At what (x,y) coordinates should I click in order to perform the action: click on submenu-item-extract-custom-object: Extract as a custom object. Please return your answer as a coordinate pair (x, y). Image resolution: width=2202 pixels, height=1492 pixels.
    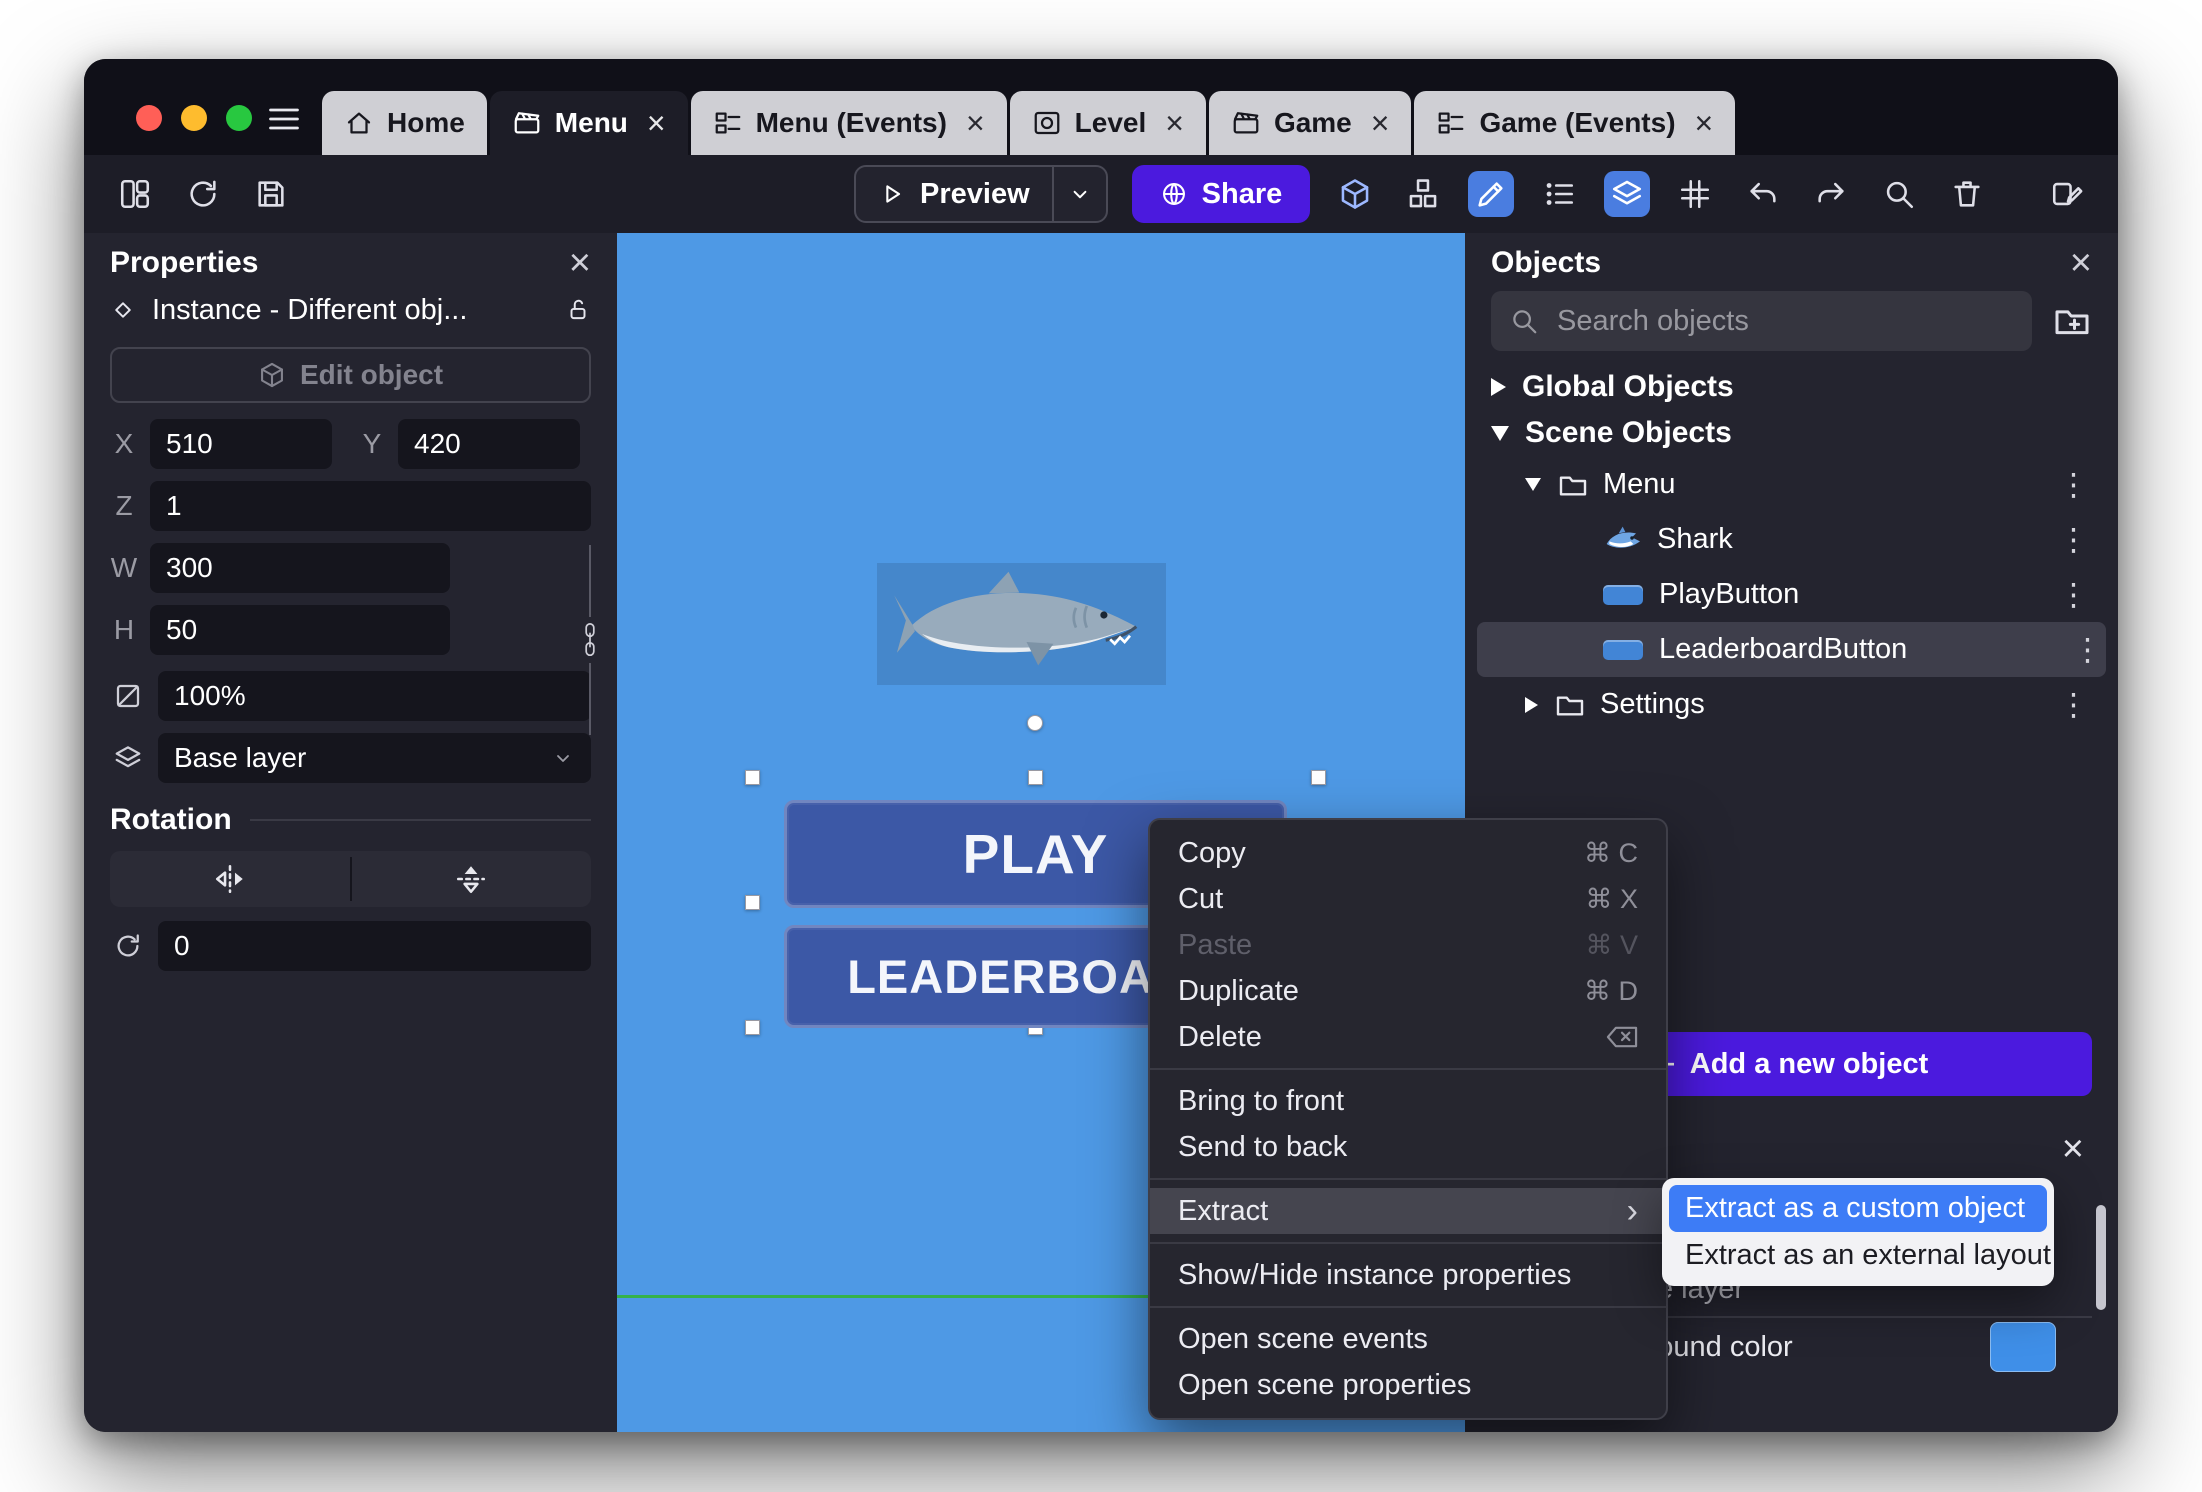
    Looking at the image, I should click on (1858, 1208).